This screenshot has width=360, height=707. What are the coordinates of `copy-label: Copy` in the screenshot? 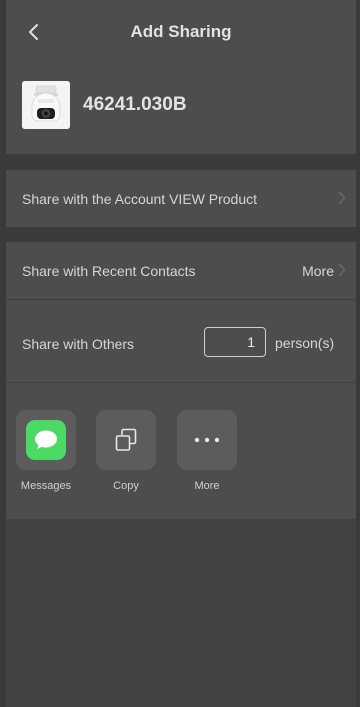 It's located at (126, 486).